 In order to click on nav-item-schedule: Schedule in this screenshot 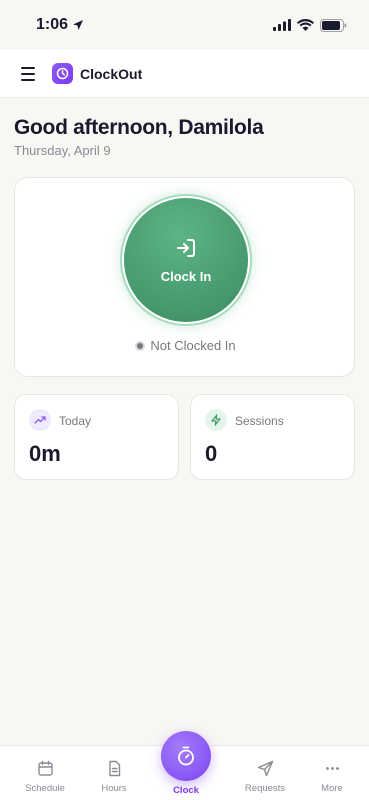, I will do `click(45, 777)`.